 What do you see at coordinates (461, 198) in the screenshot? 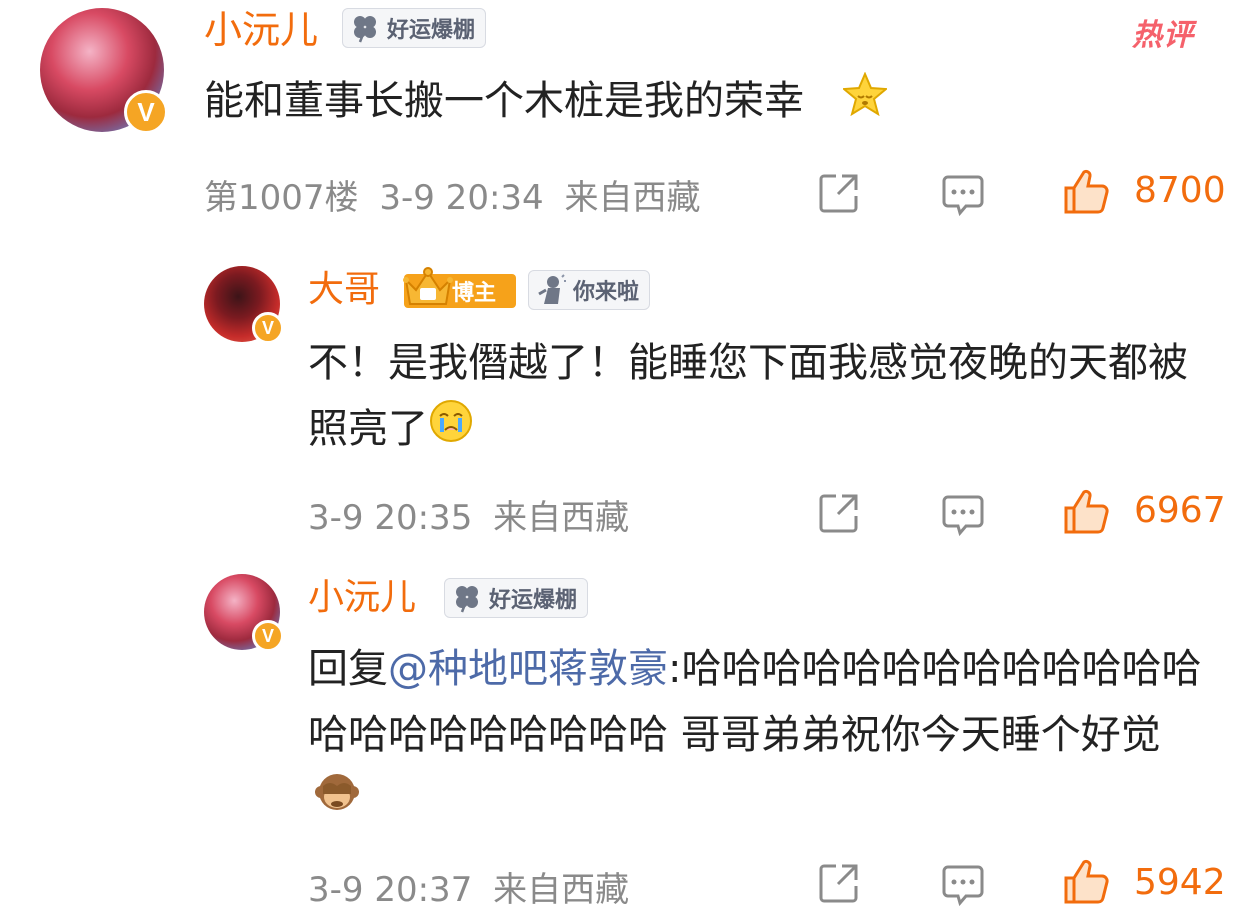
I see `timestamp: 3-9 20:34` at bounding box center [461, 198].